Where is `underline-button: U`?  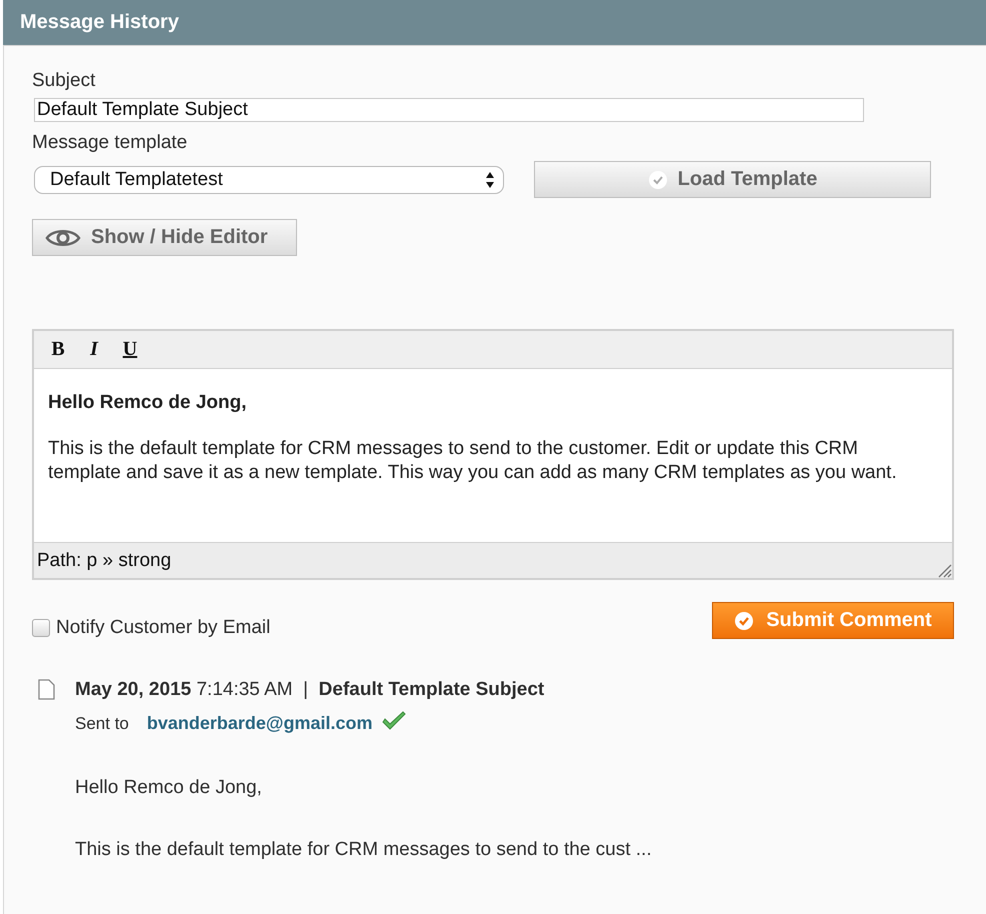
underline-button: U is located at coordinates (130, 349).